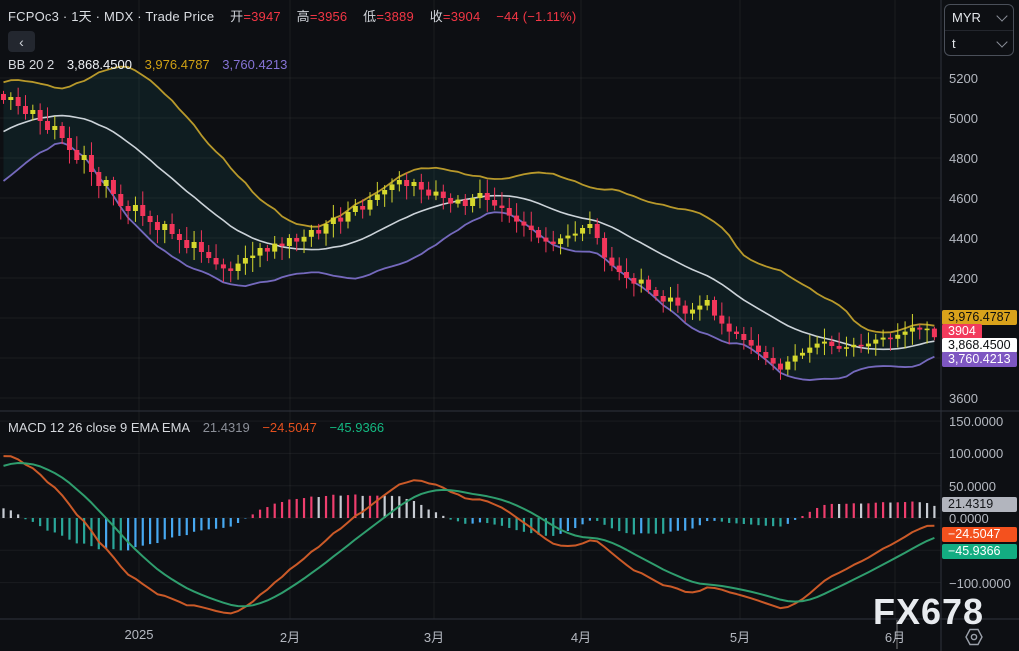 Image resolution: width=1019 pixels, height=651 pixels. I want to click on price-badge: 3,976.4787, so click(979, 317).